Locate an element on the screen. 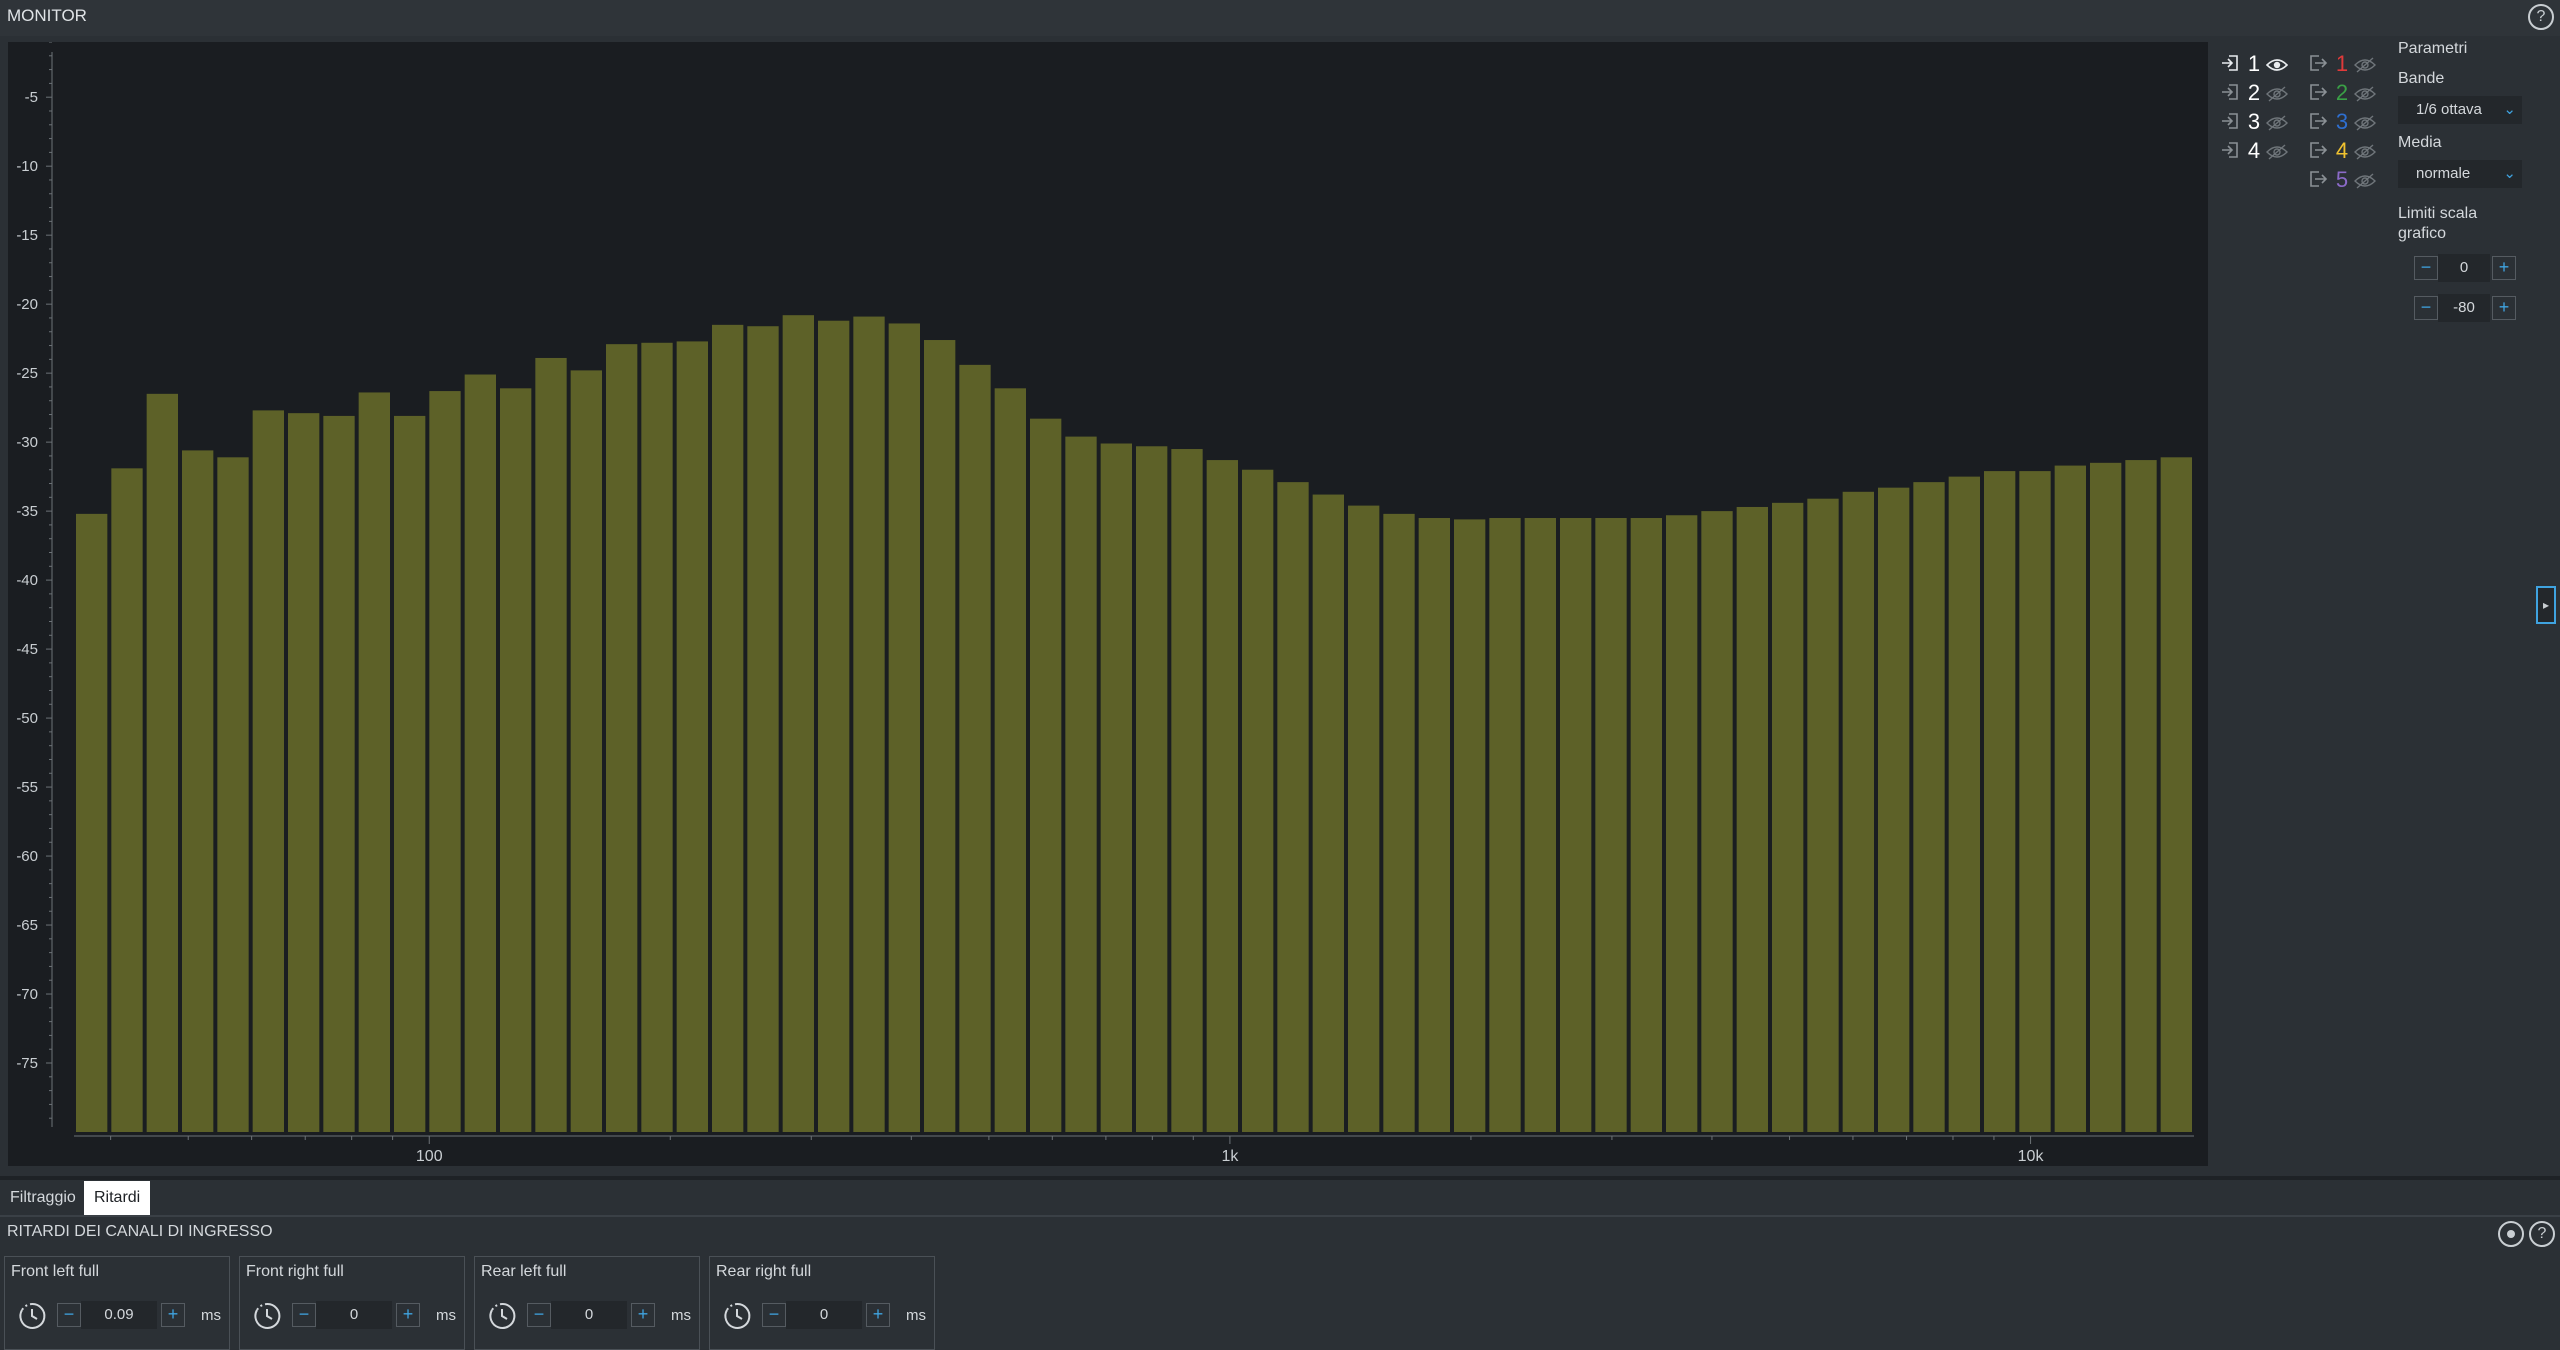 The image size is (2560, 1350). x-tick-label: 100 is located at coordinates (429, 1156).